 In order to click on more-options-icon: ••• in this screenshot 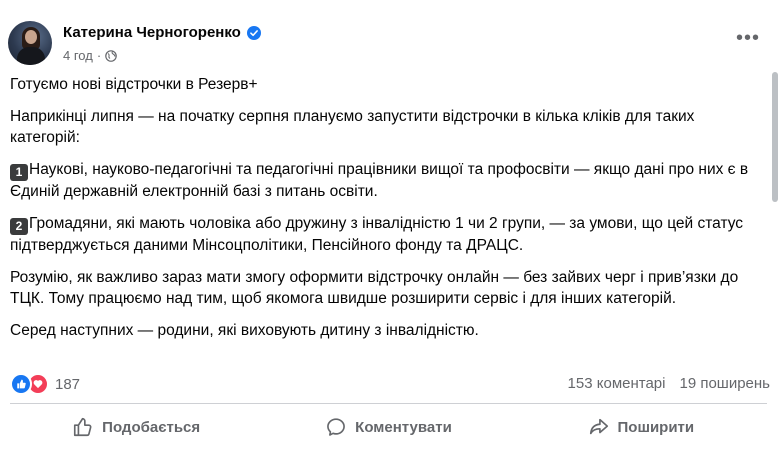, I will do `click(748, 40)`.